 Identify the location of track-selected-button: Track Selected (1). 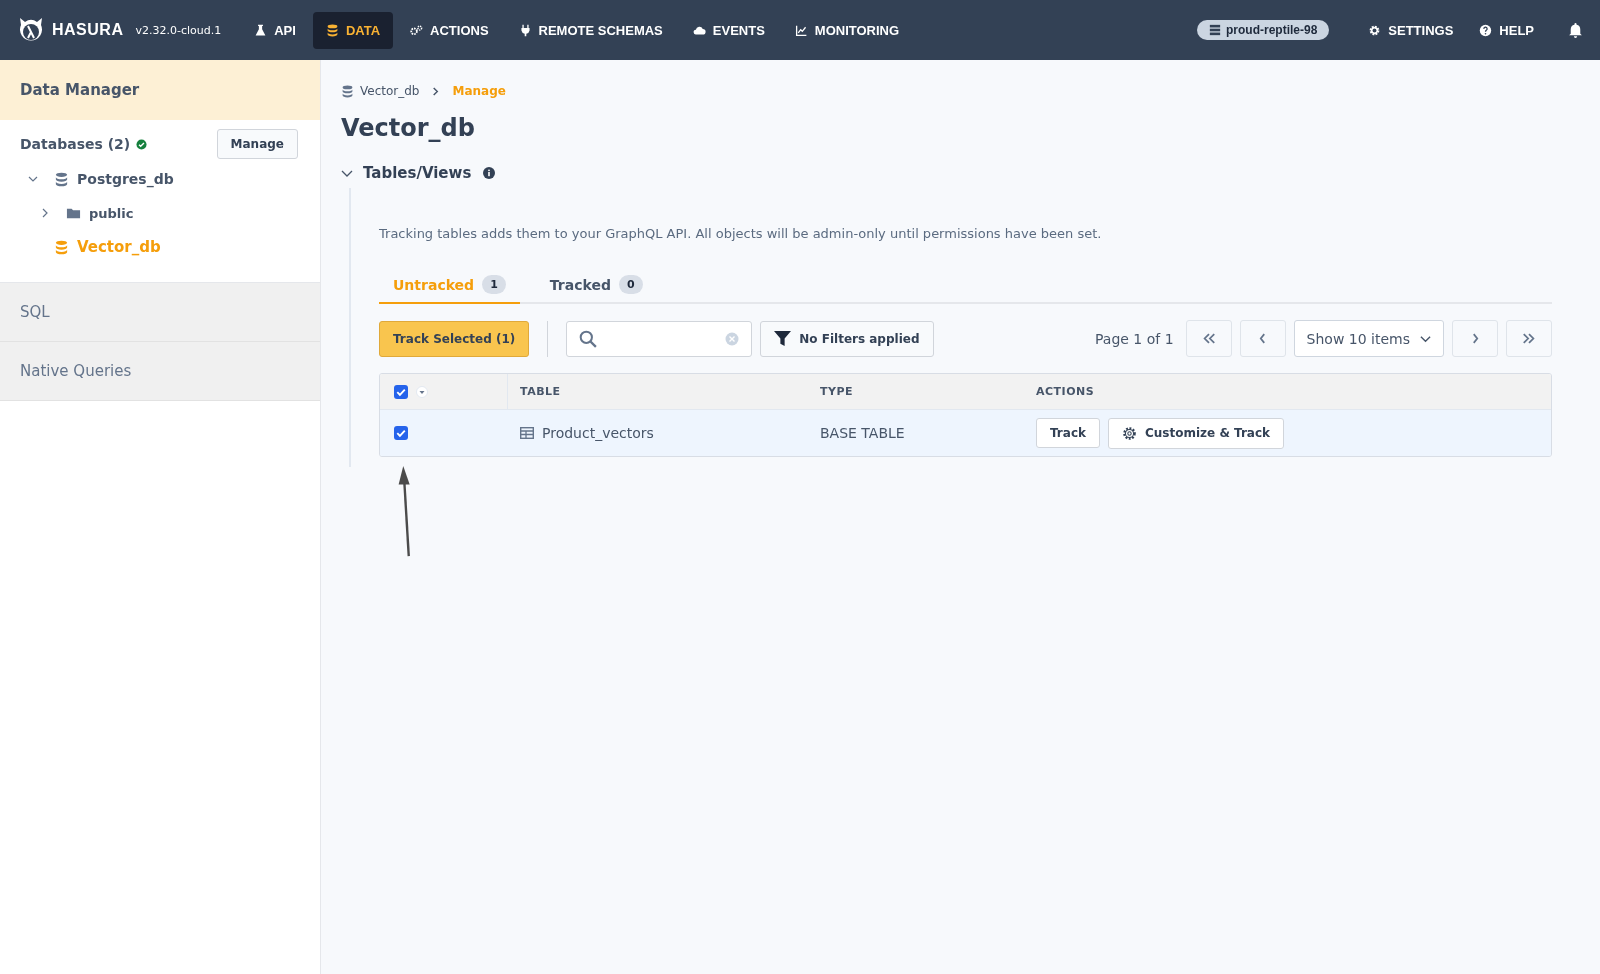
(454, 338).